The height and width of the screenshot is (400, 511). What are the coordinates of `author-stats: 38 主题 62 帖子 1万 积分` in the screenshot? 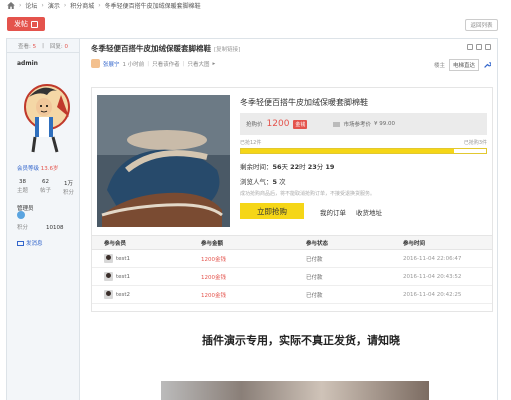 It's located at (45, 187).